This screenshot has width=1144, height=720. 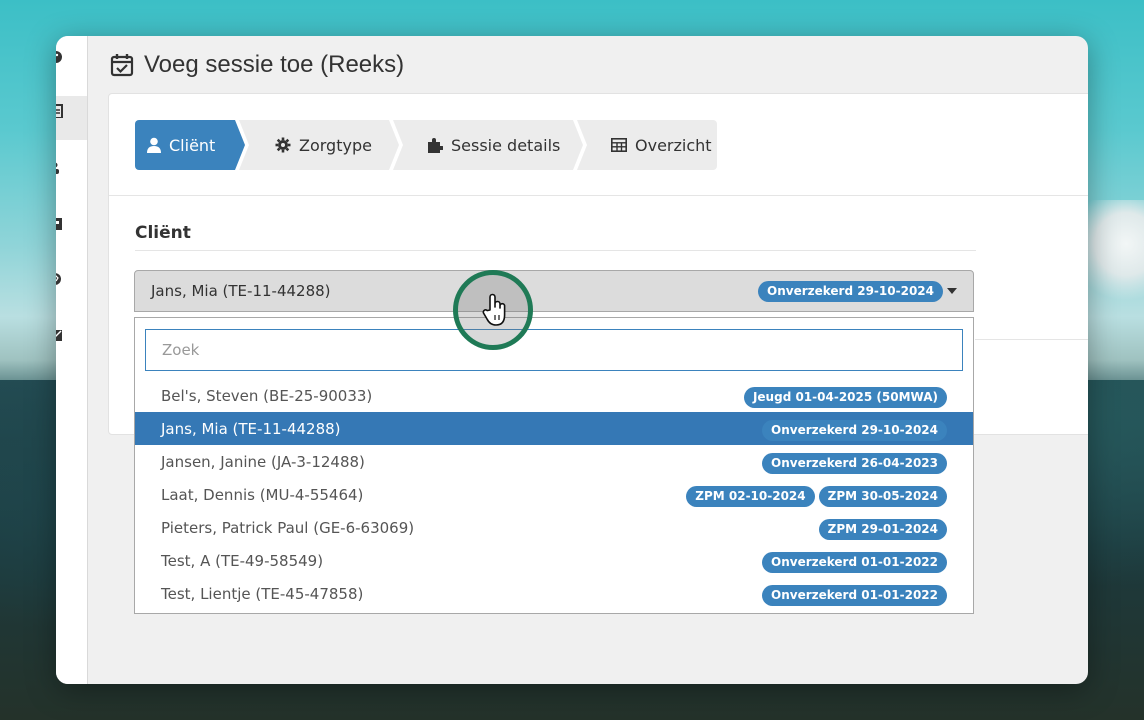 What do you see at coordinates (619, 145) in the screenshot?
I see `table-icon` at bounding box center [619, 145].